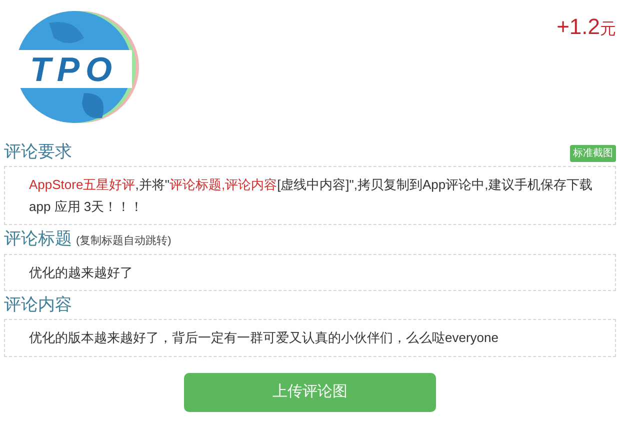  What do you see at coordinates (264, 338) in the screenshot?
I see `section-text: 优化的版本越来越好了，背后一定有一群可爱又认真的小伙伴们，么么哒everyone` at bounding box center [264, 338].